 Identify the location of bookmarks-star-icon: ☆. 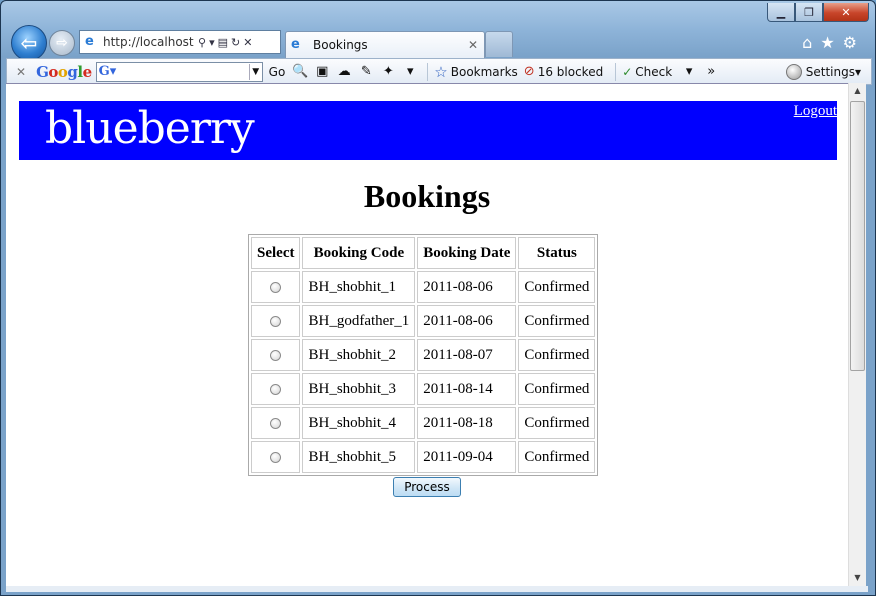
(441, 71).